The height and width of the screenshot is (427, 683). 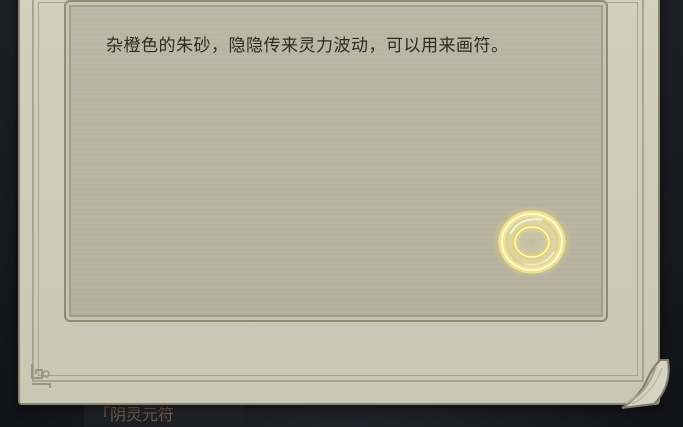 I want to click on cinnabar-spirit-orb-icon, so click(x=532, y=242).